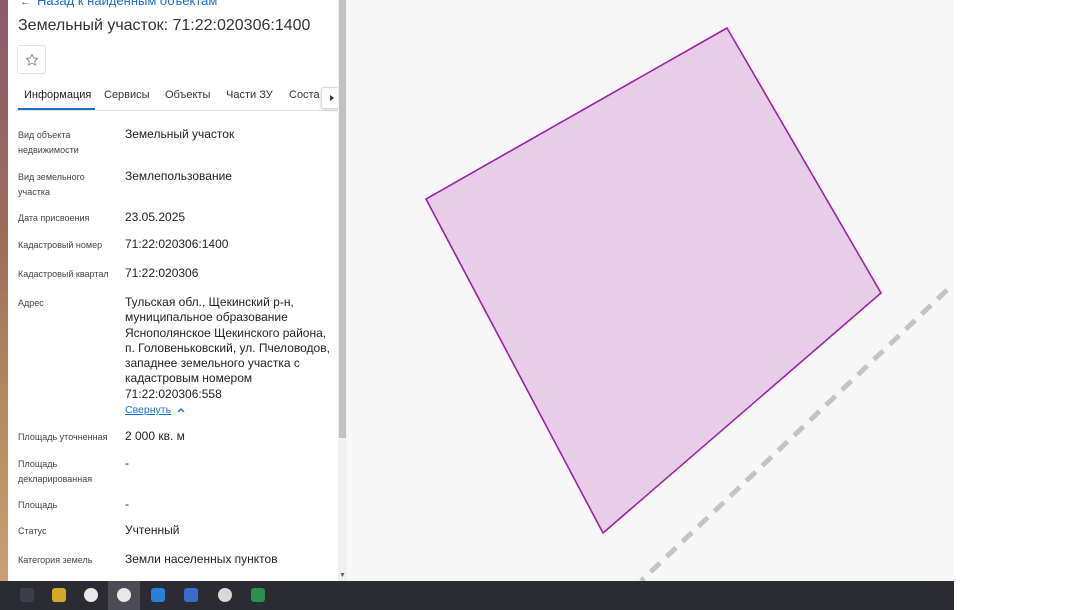 The height and width of the screenshot is (610, 1073). I want to click on field-value-land-category: Земли населенных пунктов, so click(201, 559).